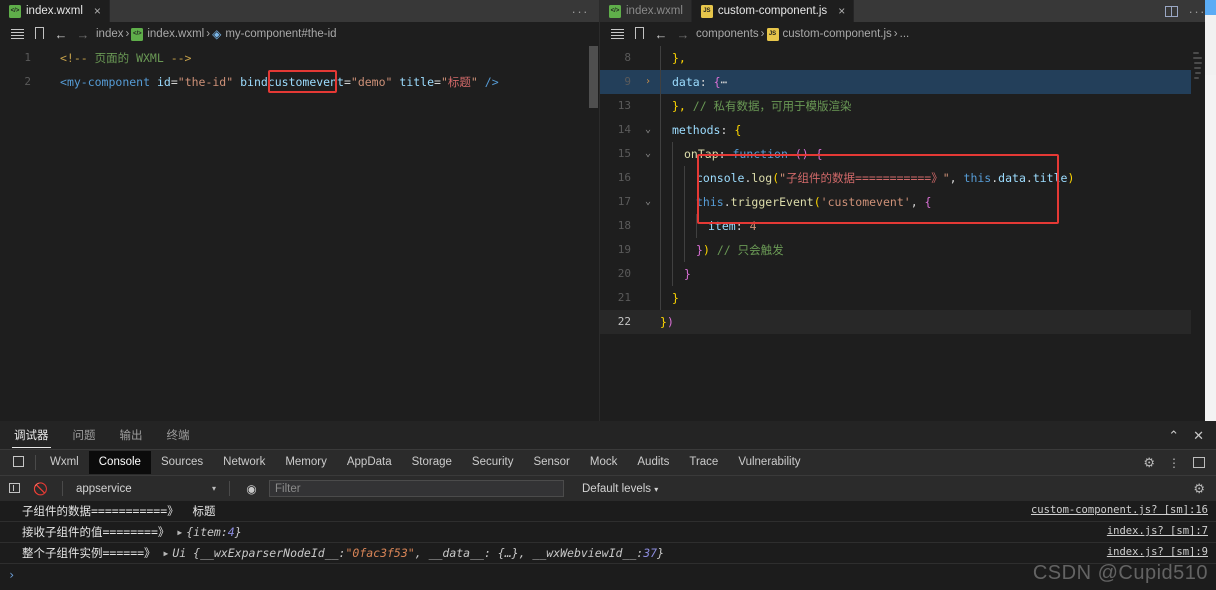 This screenshot has width=1216, height=590. Describe the element at coordinates (110, 34) in the screenshot. I see `breadcrumb-item-index: index` at that location.